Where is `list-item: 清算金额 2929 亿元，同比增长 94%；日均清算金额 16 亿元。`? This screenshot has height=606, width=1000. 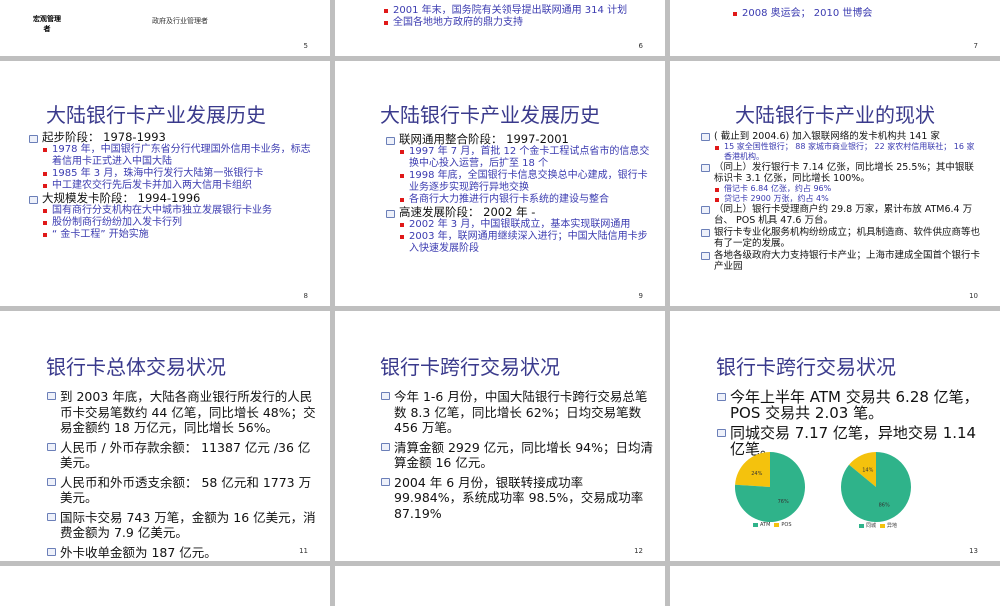 list-item: 清算金额 2929 亿元，同比增长 94%；日均清算金额 16 亿元。 is located at coordinates (517, 455).